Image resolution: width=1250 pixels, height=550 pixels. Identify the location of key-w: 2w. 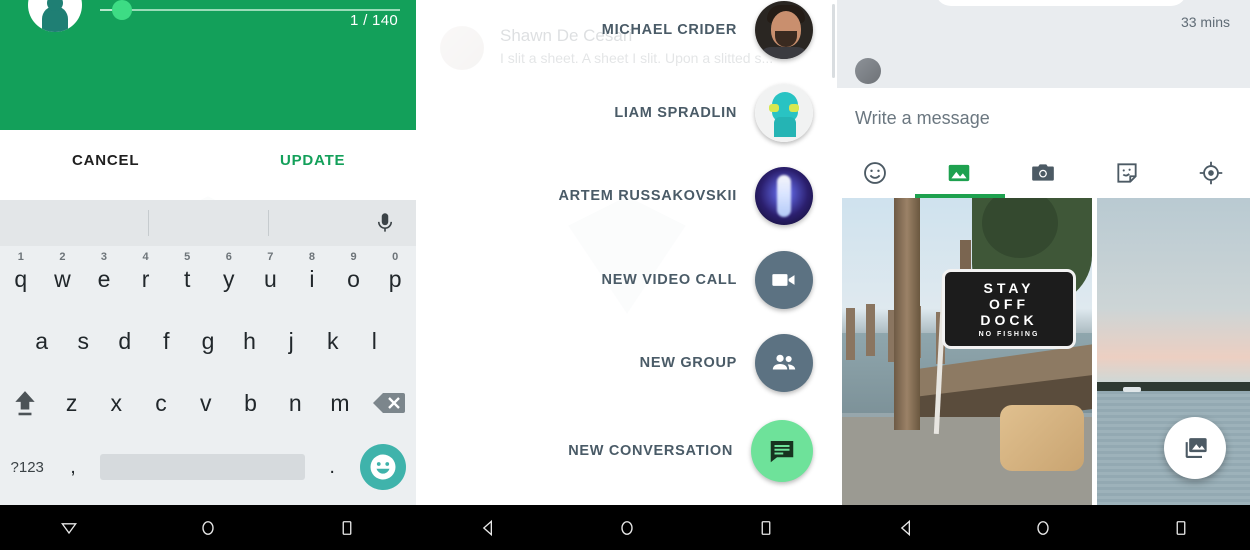
(63, 271).